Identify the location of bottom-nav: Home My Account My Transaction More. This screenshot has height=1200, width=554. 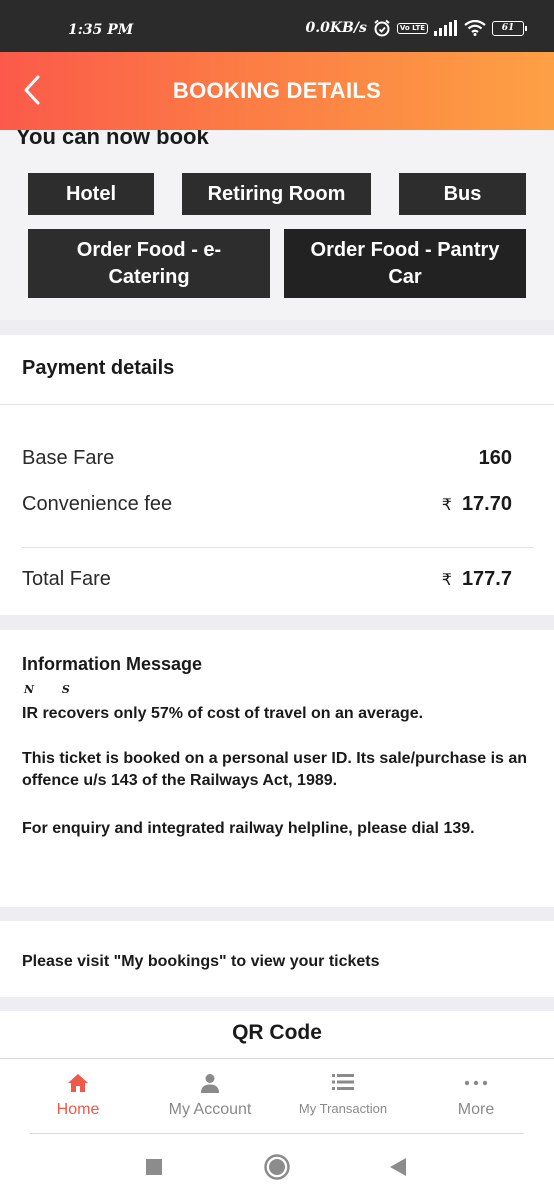
(277, 1097).